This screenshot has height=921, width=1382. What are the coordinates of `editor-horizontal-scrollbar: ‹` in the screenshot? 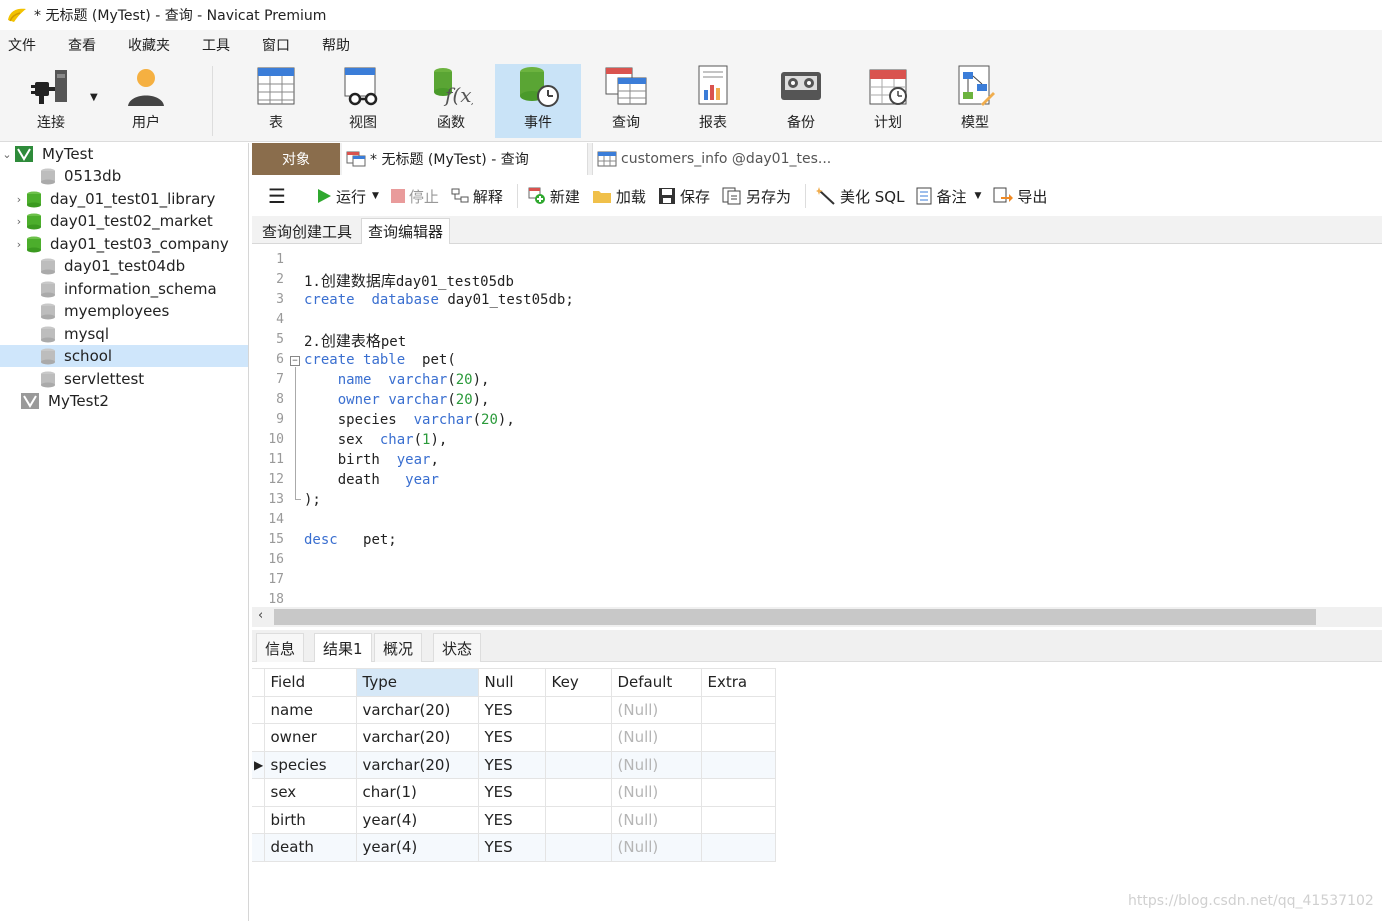 It's located at (817, 617).